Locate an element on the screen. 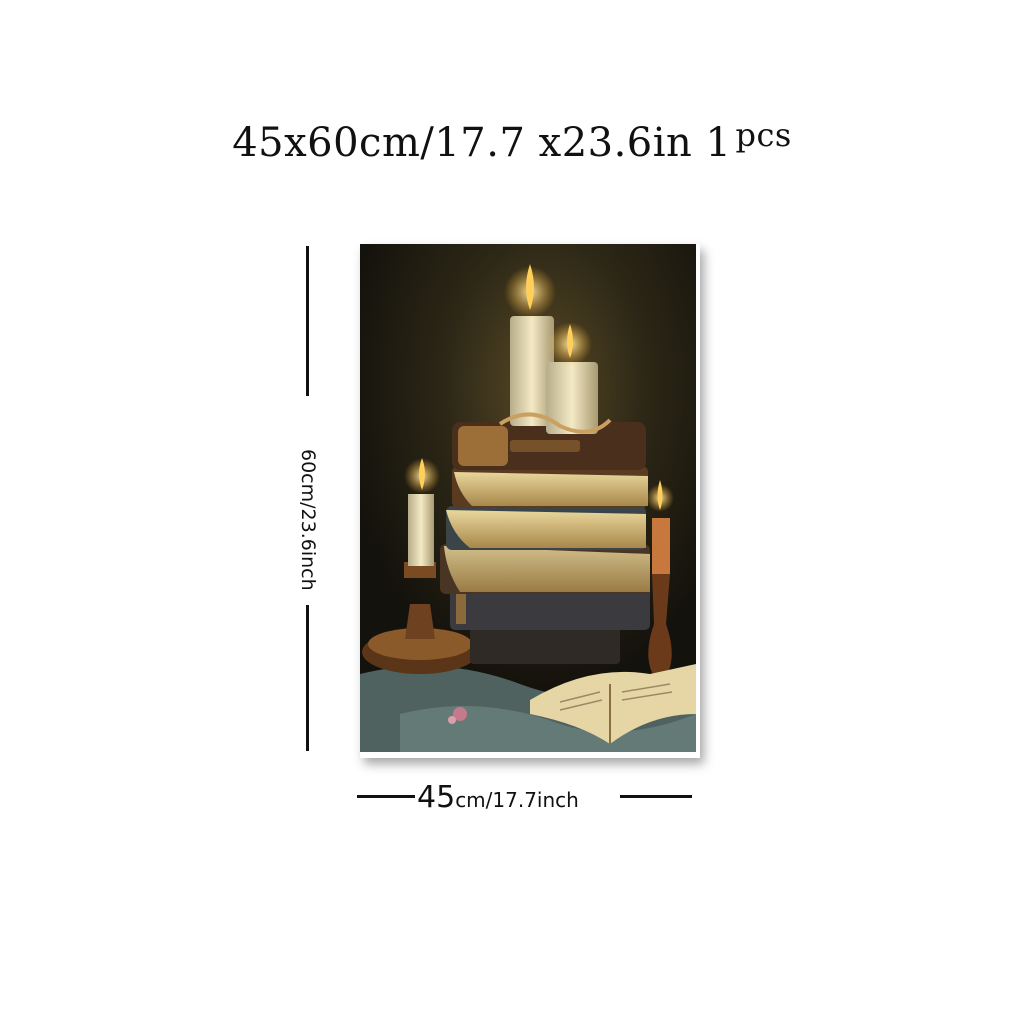 This screenshot has height=1024, width=1024. size-text: 45x60cm/17.7 x23.6in is located at coordinates (462, 143).